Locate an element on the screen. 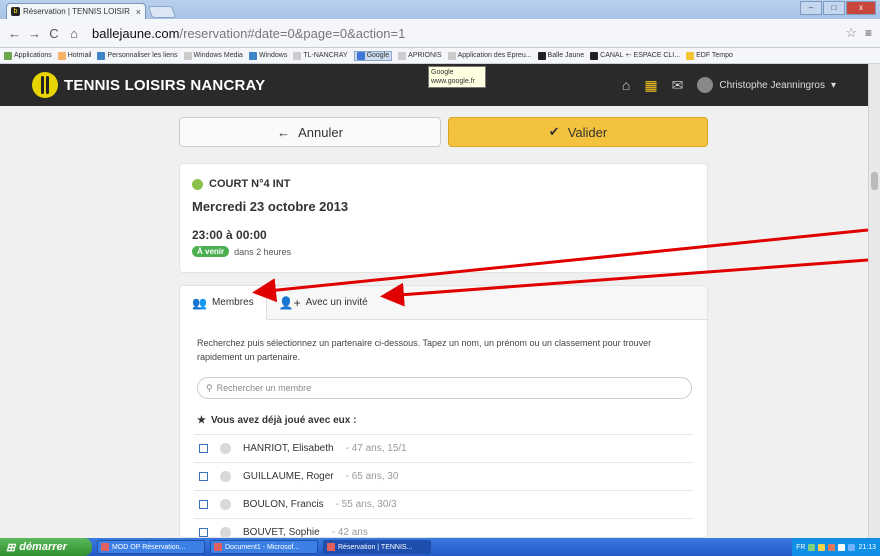 Image resolution: width=880 pixels, height=556 pixels. bookmark-tooltip: Google www.google.fr is located at coordinates (457, 77).